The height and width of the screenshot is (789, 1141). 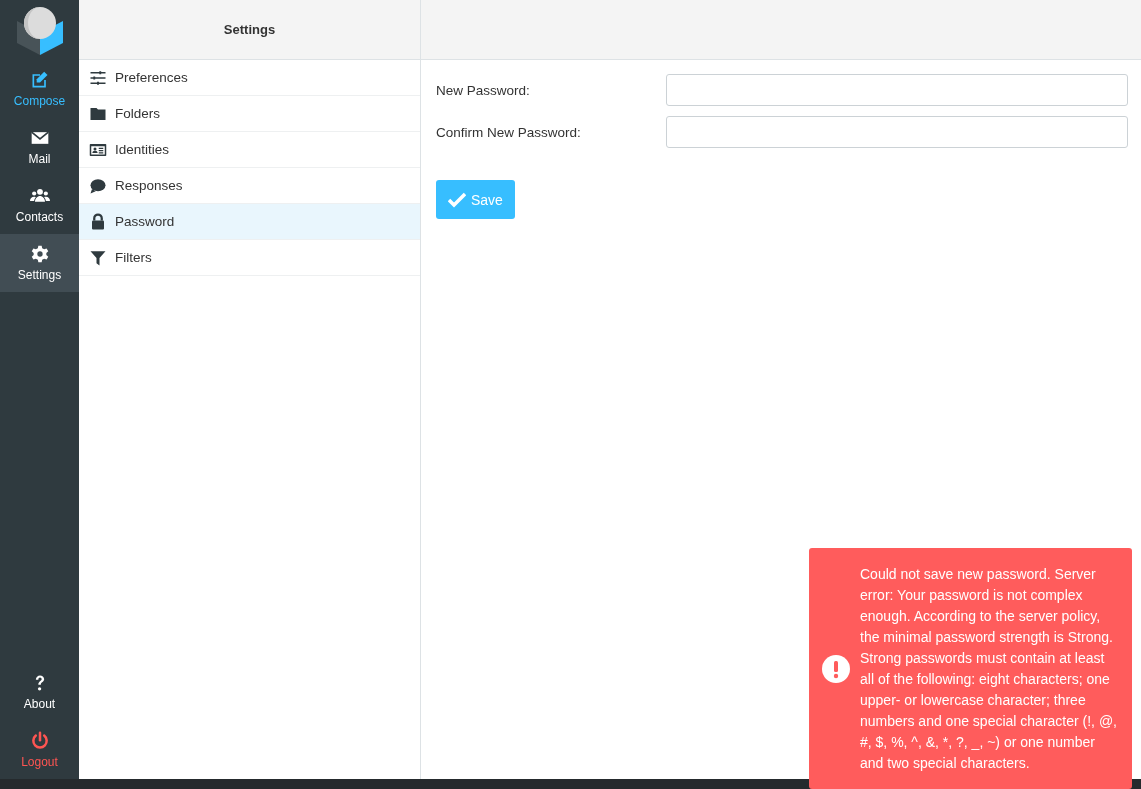 What do you see at coordinates (39, 254) in the screenshot?
I see `settings-icon` at bounding box center [39, 254].